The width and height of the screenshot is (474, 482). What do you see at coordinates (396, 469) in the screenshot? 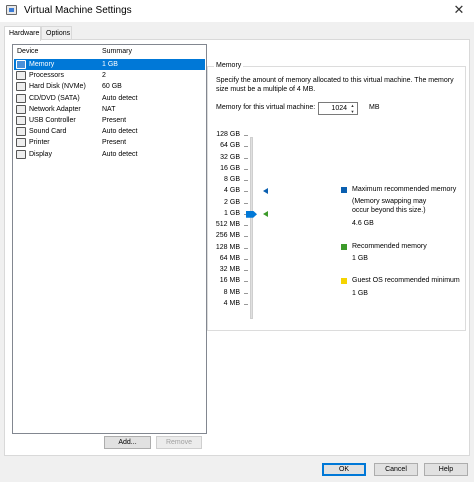
I see `cancel-button: Cancel` at bounding box center [396, 469].